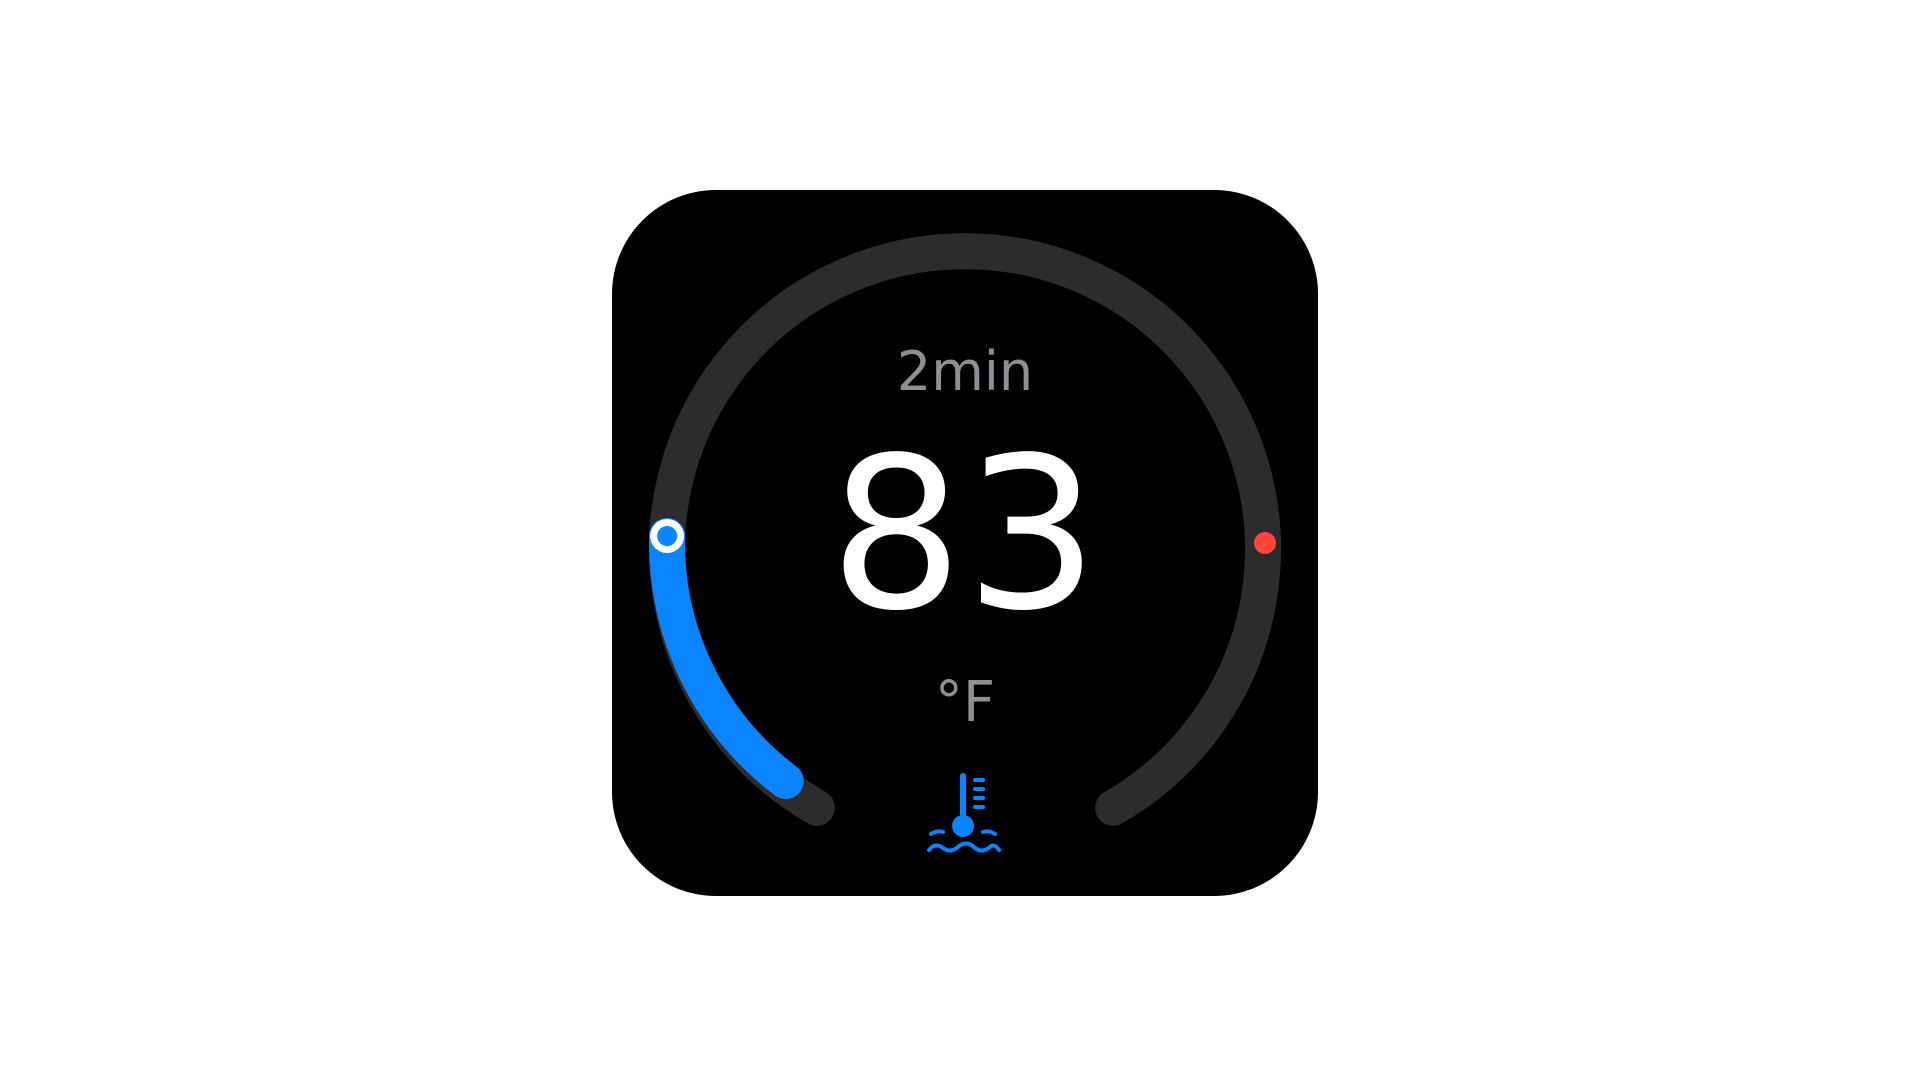 The width and height of the screenshot is (1920, 1080). I want to click on water-thermometer-icon, so click(964, 813).